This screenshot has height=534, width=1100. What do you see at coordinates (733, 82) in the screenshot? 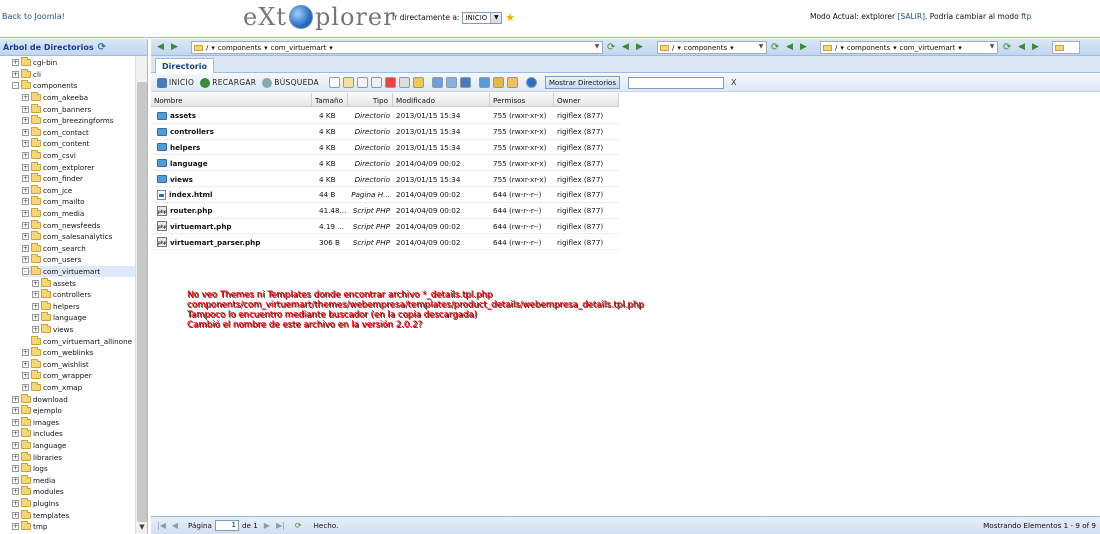
I see `clear-filter-button: X` at bounding box center [733, 82].